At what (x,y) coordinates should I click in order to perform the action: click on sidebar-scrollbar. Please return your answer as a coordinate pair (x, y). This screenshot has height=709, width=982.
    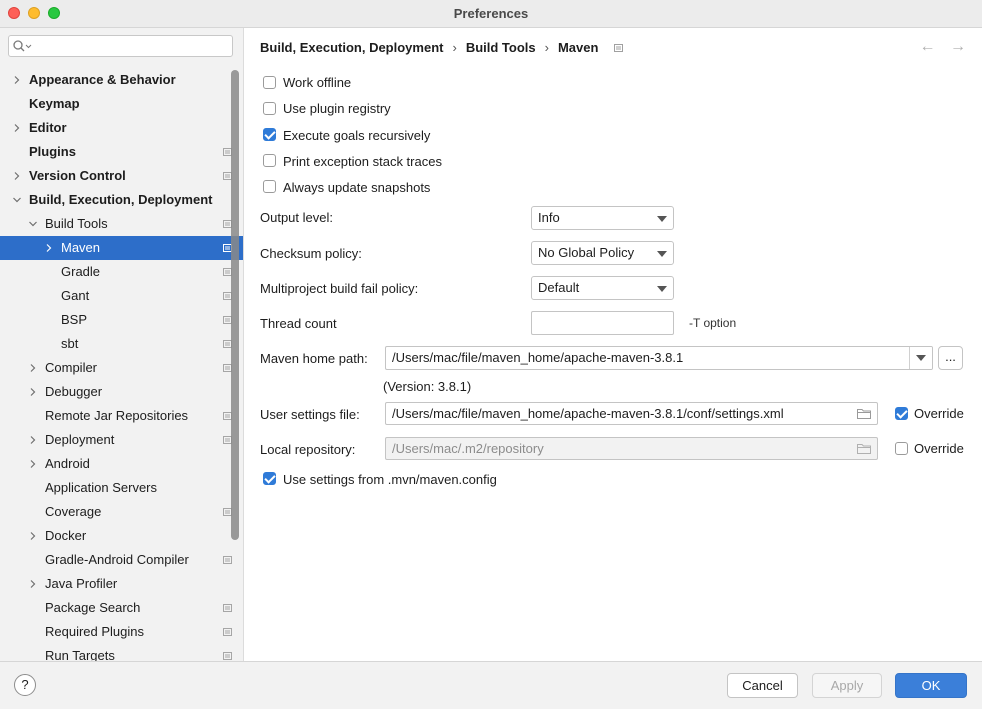
    Looking at the image, I should click on (235, 305).